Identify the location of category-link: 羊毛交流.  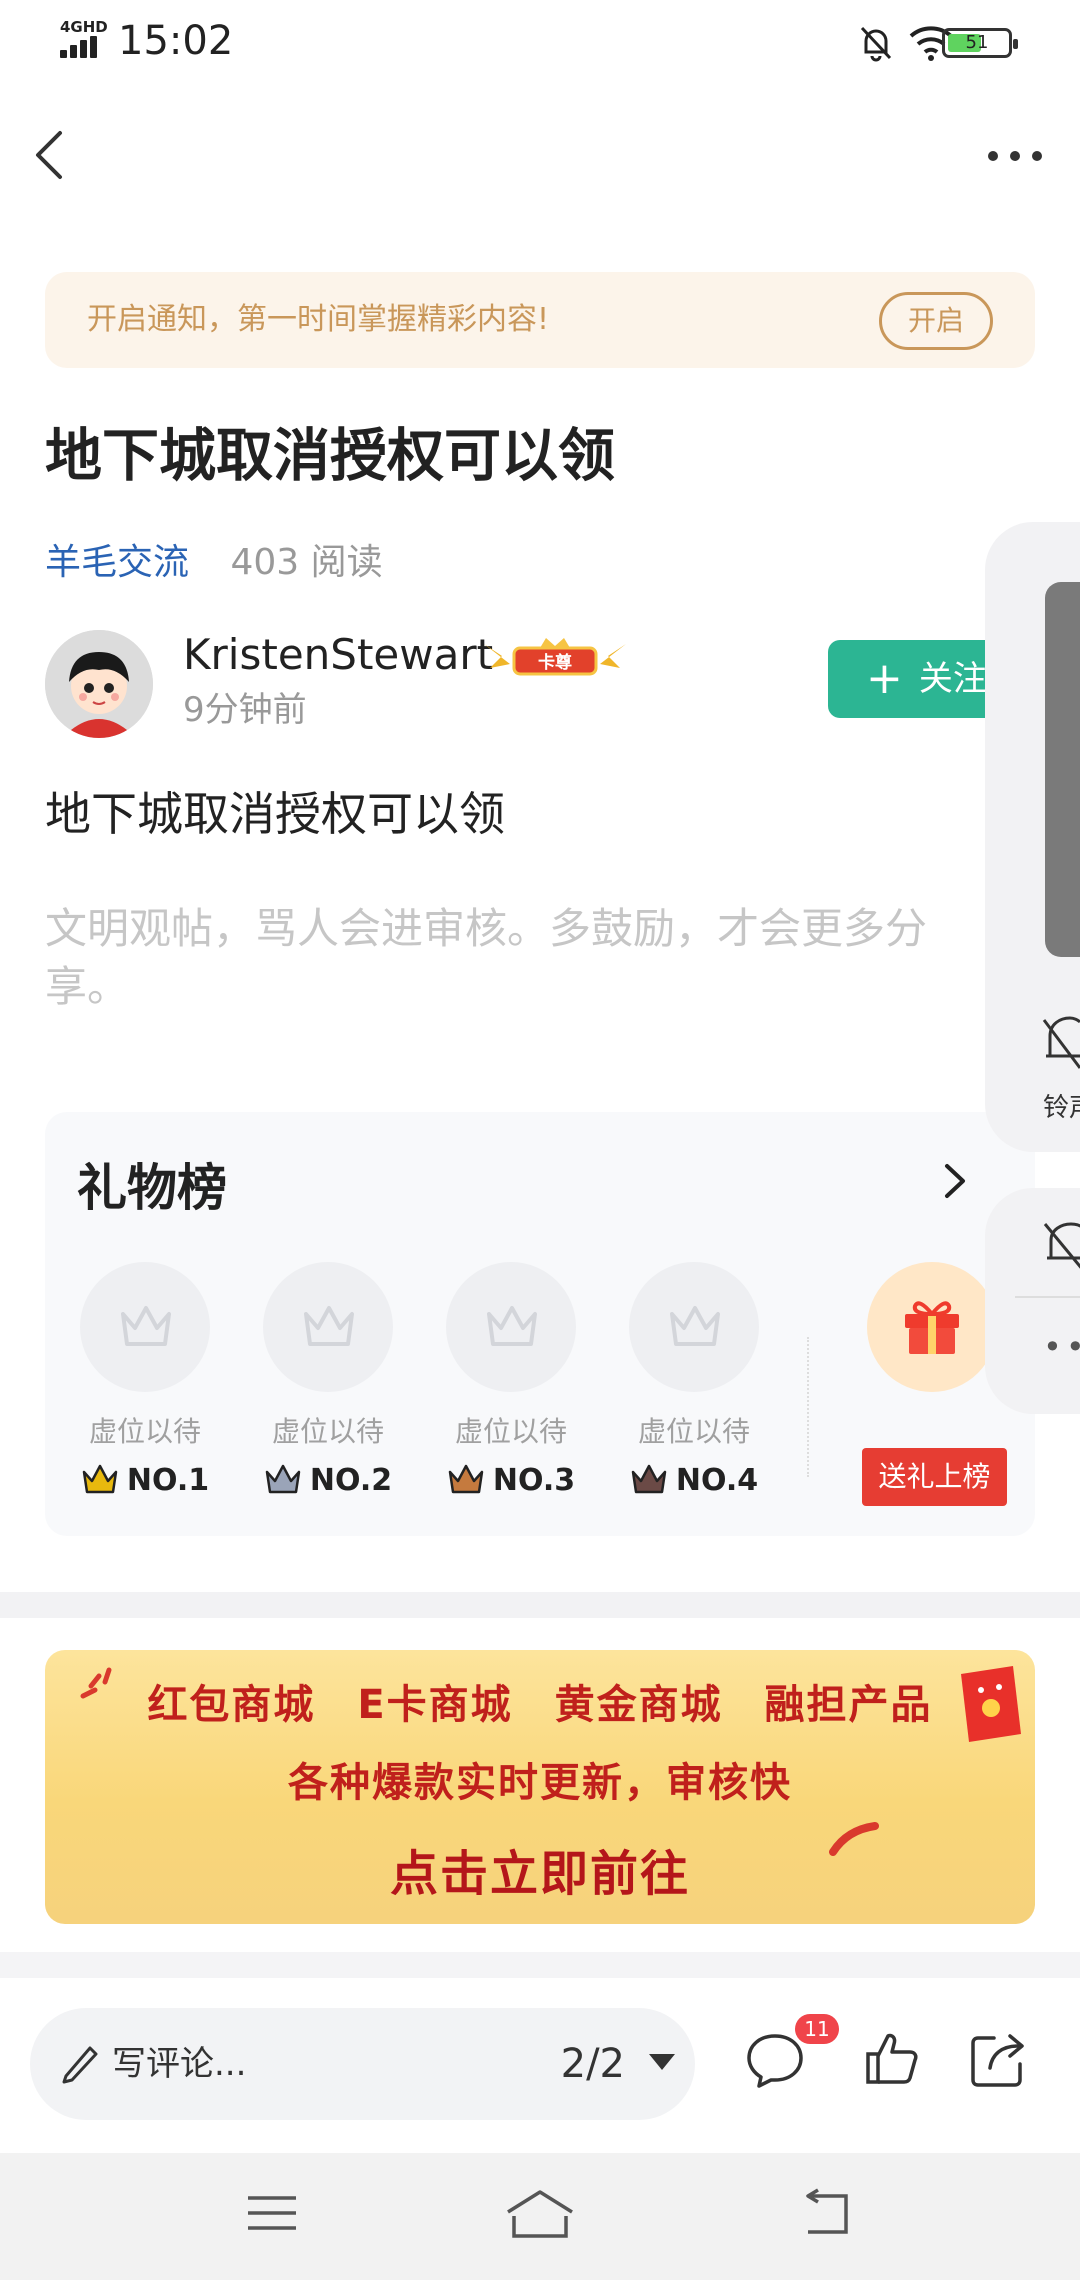
(117, 562).